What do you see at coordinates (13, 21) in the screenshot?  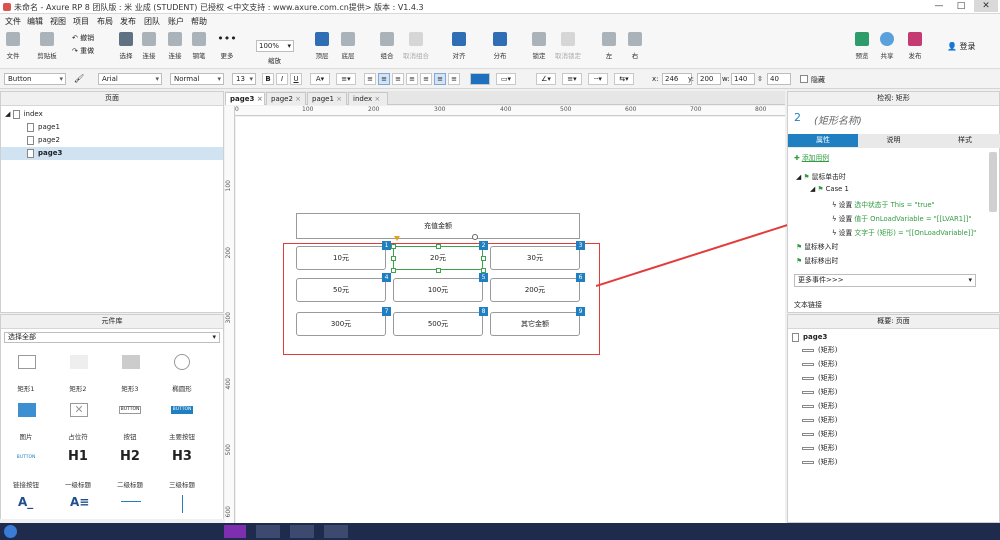 I see `menu-file: 文件` at bounding box center [13, 21].